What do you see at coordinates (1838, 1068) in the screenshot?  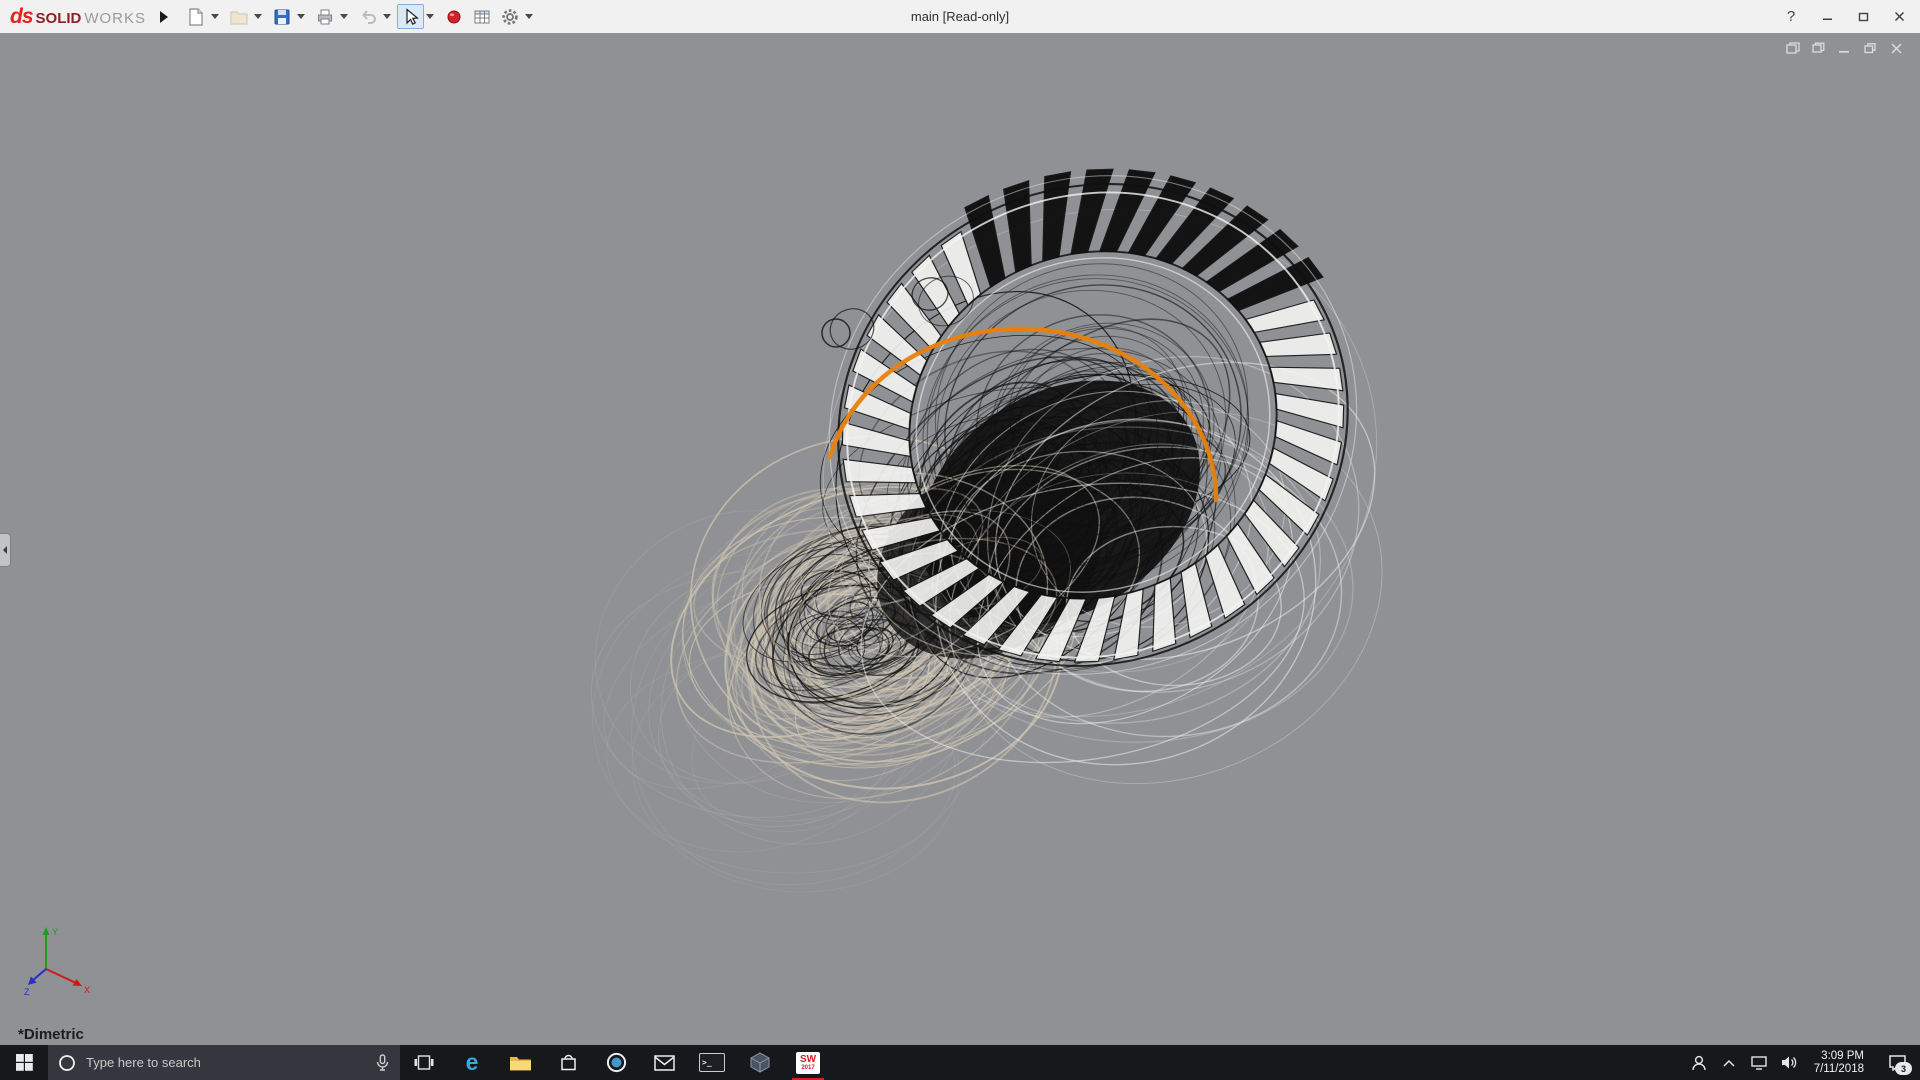 I see `clock-date: 7/11/2018` at bounding box center [1838, 1068].